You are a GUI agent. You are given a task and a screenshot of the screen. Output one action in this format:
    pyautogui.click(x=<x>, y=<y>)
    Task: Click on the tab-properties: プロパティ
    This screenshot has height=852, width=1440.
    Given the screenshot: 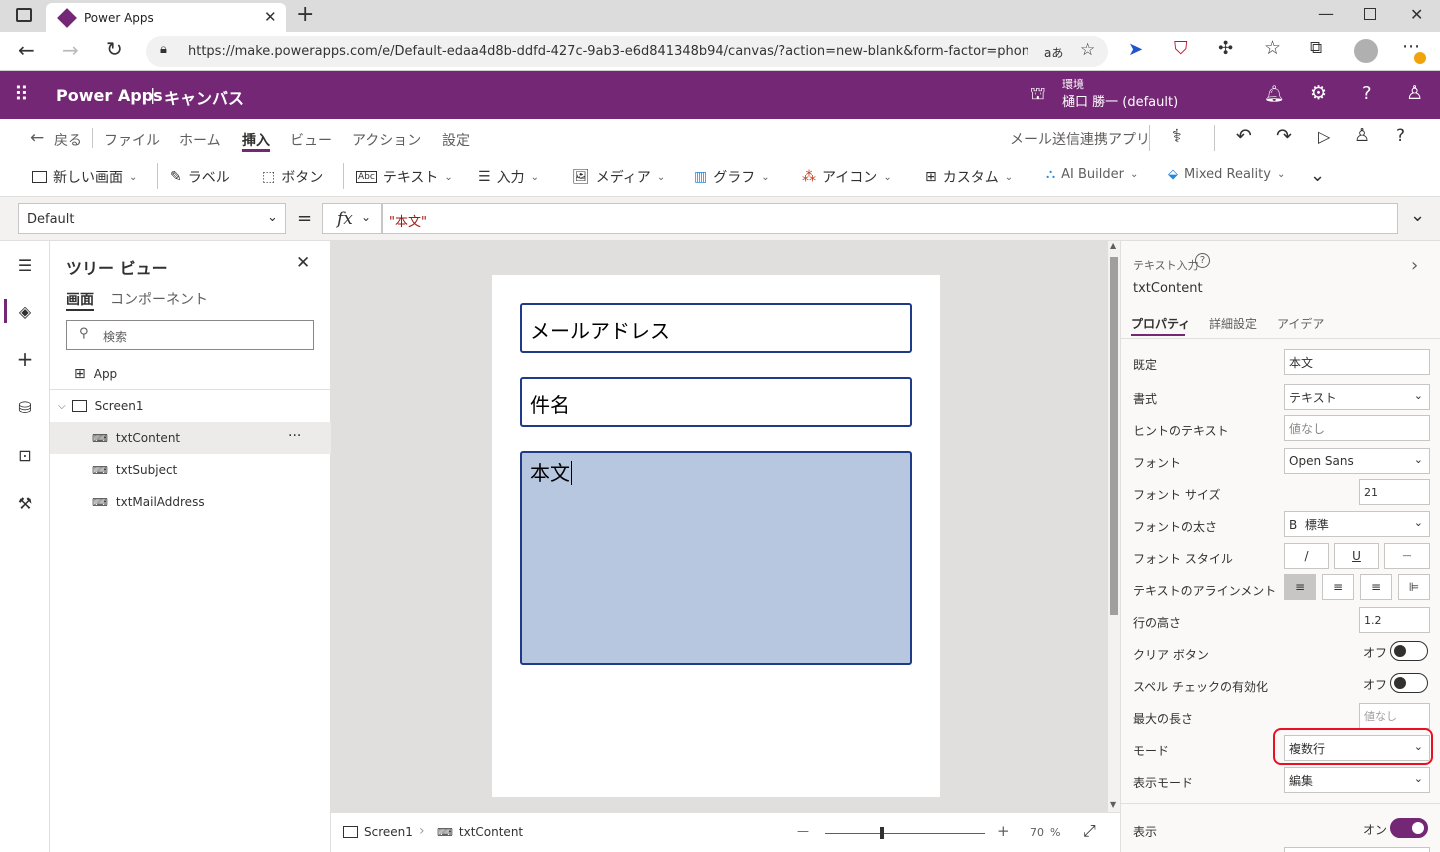 What is the action you would take?
    pyautogui.click(x=1160, y=323)
    